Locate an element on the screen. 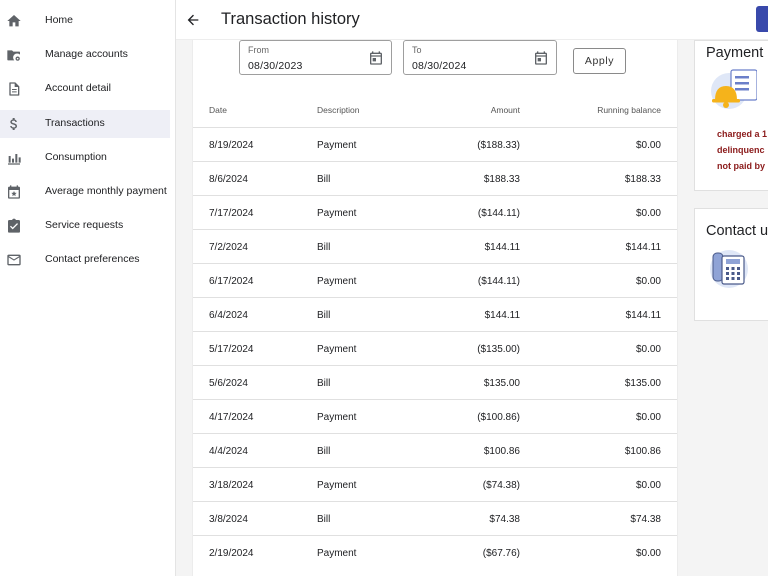 The width and height of the screenshot is (768, 576). cell-date: 6/17/2024 is located at coordinates (231, 281).